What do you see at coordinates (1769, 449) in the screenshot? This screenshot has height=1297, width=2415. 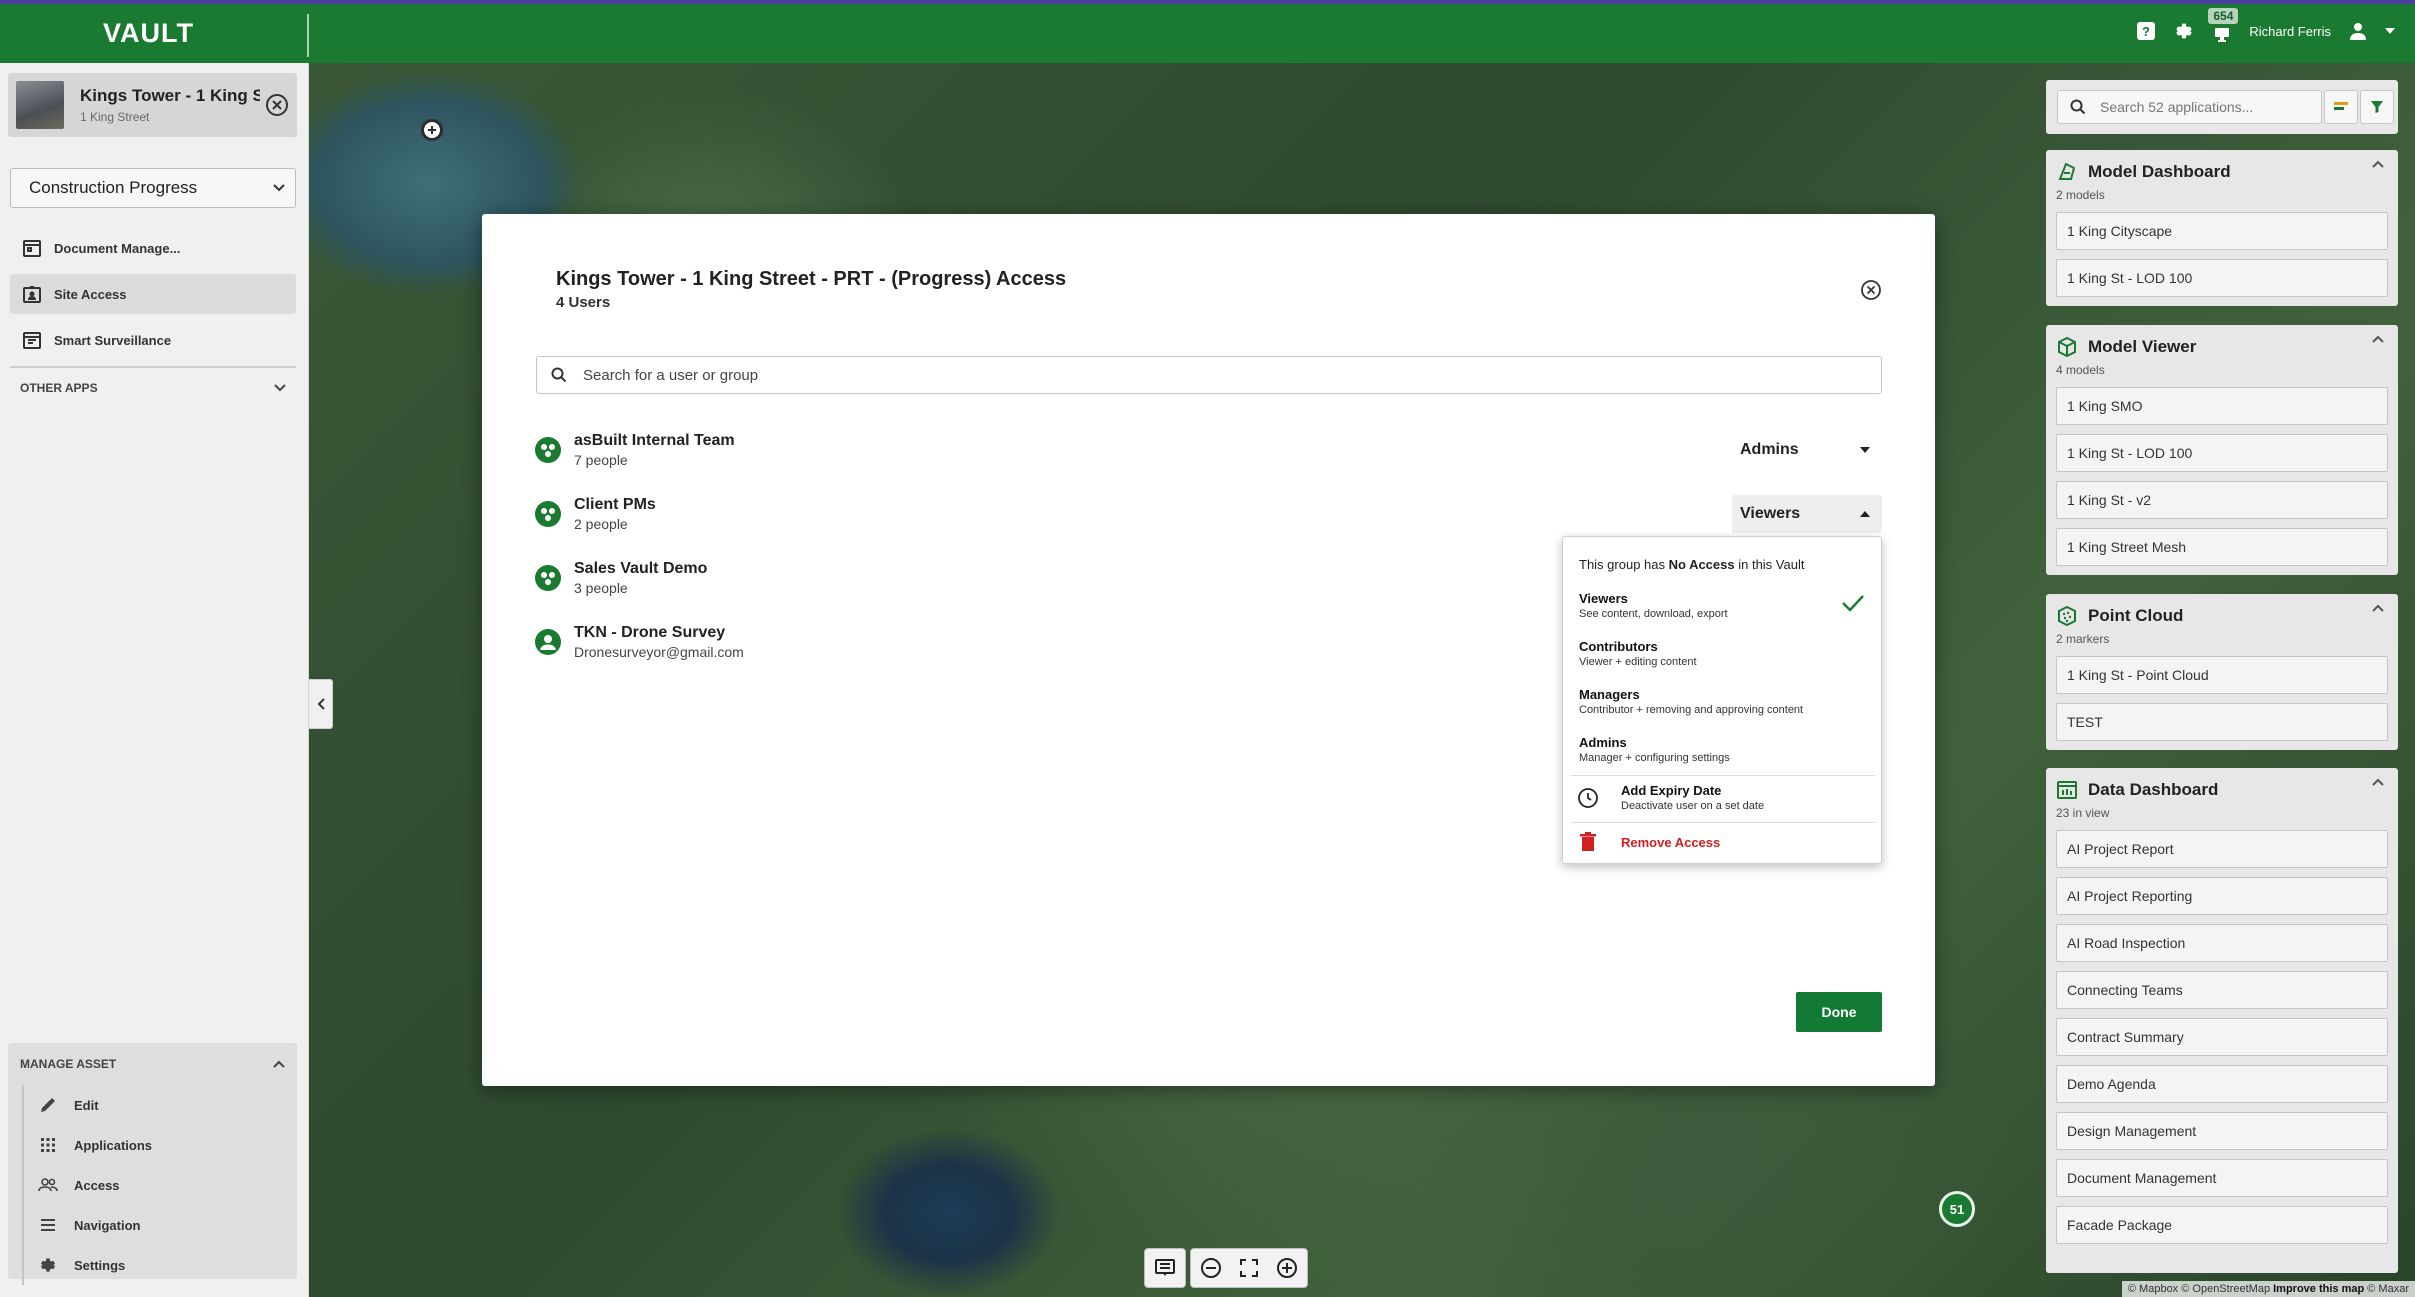 I see `role-value: Admins` at bounding box center [1769, 449].